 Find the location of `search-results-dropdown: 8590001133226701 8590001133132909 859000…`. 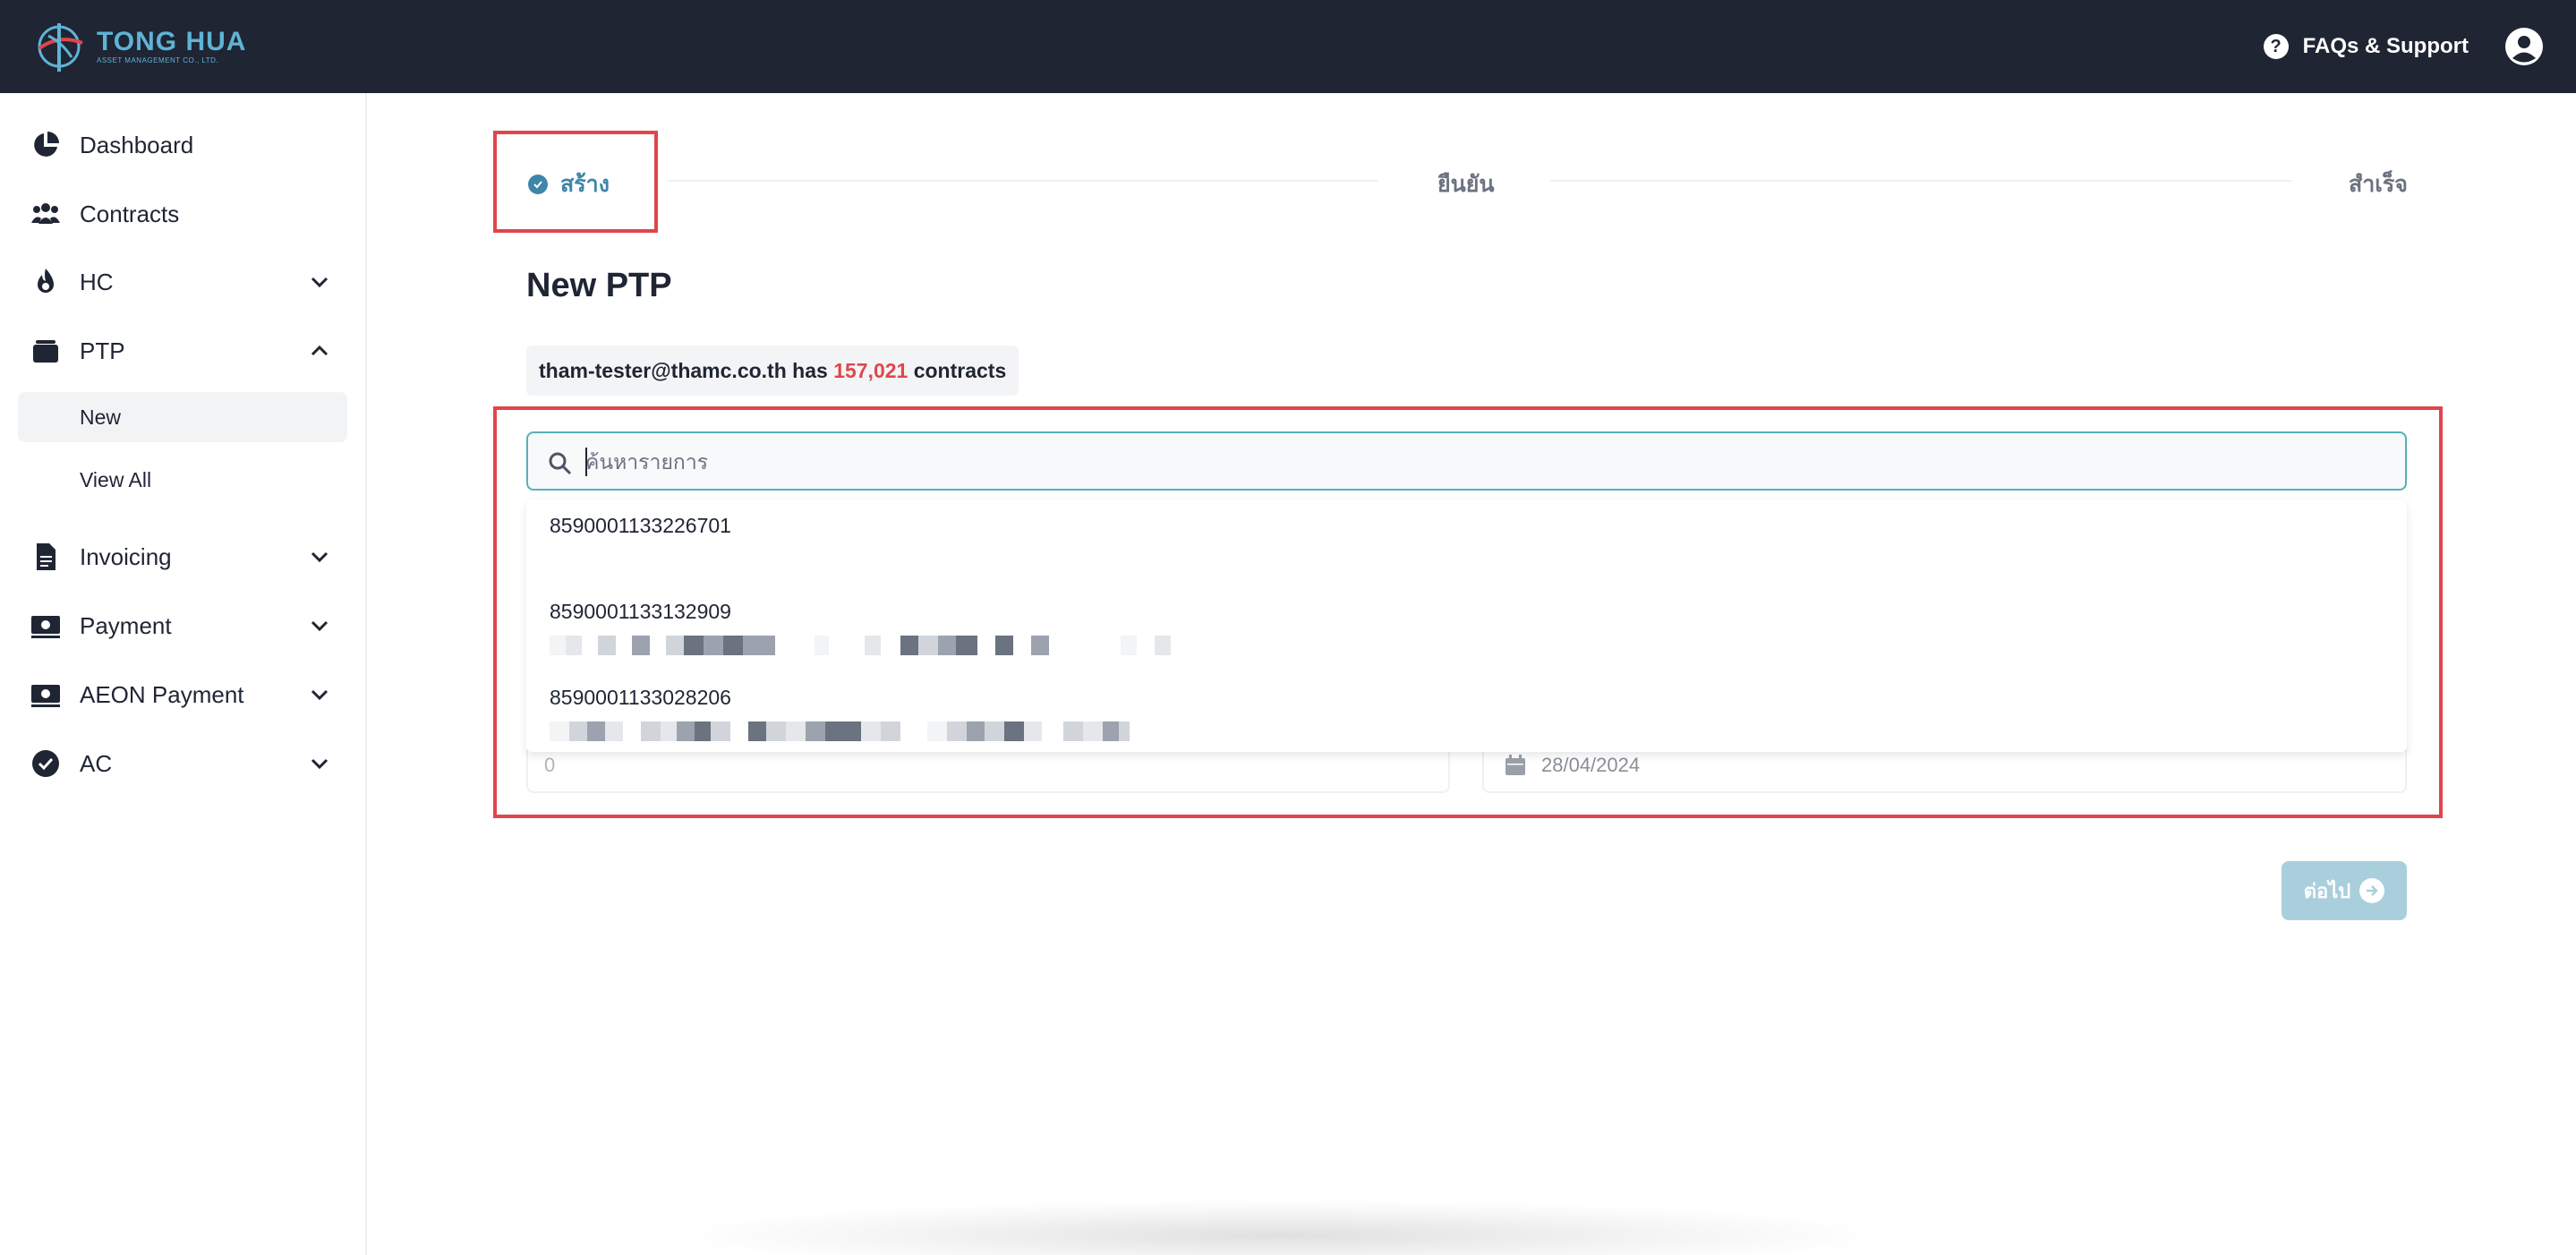

search-results-dropdown: 8590001133226701 8590001133132909 859000… is located at coordinates (1466, 625).